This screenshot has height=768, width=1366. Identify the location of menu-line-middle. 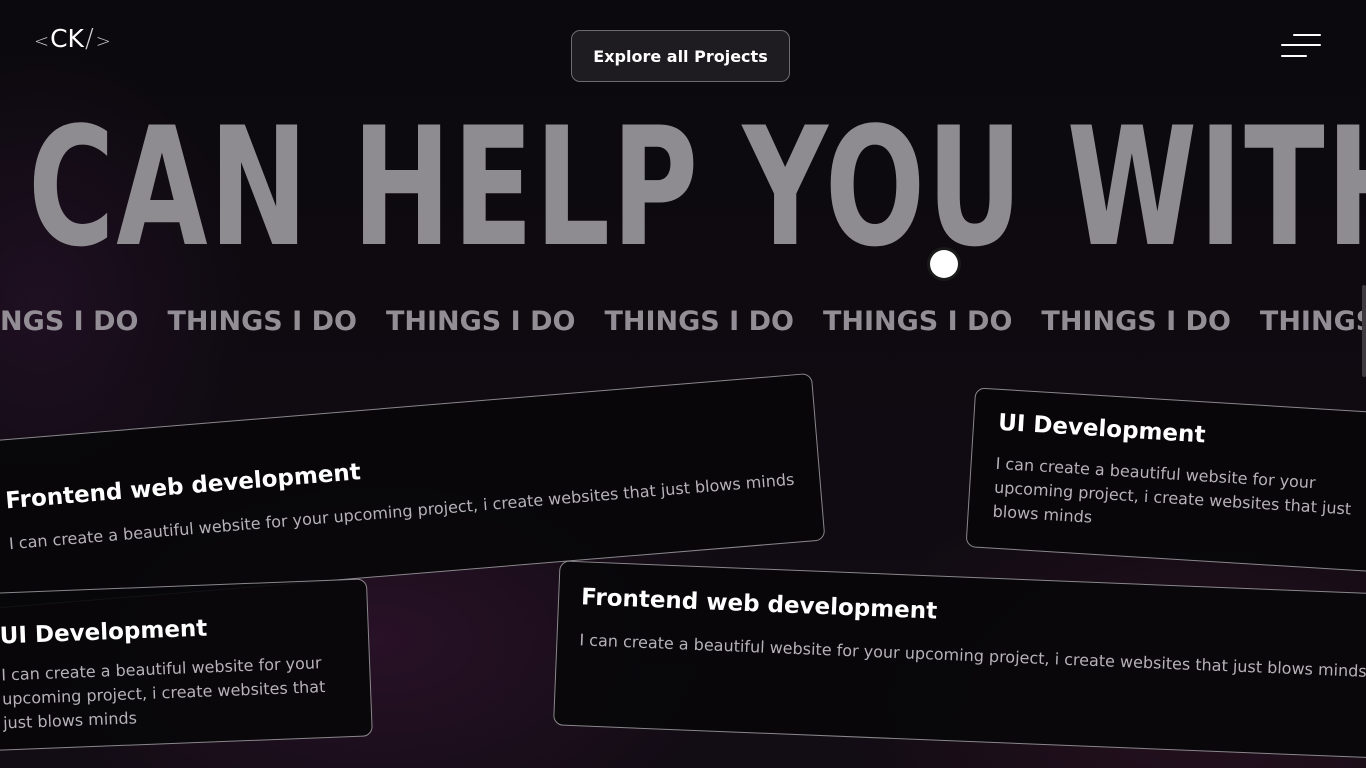
(1301, 45).